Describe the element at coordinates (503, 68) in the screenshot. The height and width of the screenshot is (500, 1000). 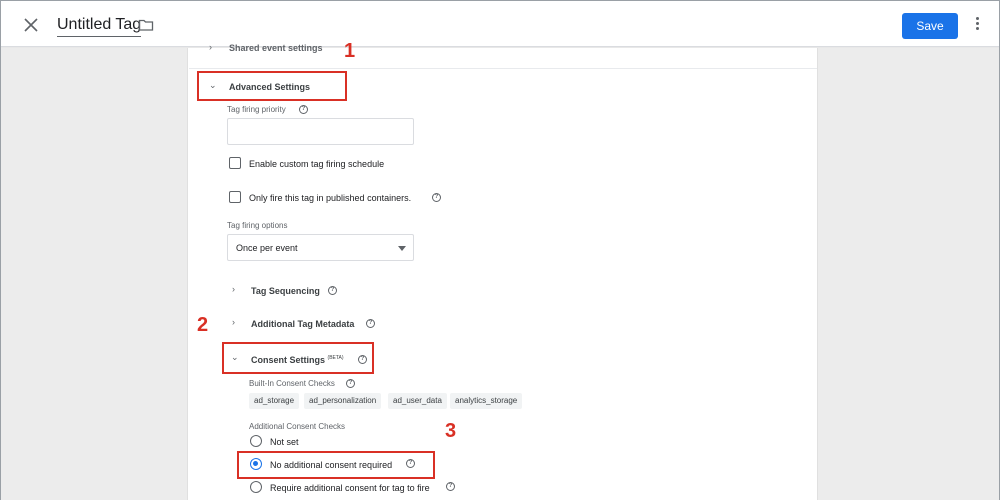
I see `divider` at that location.